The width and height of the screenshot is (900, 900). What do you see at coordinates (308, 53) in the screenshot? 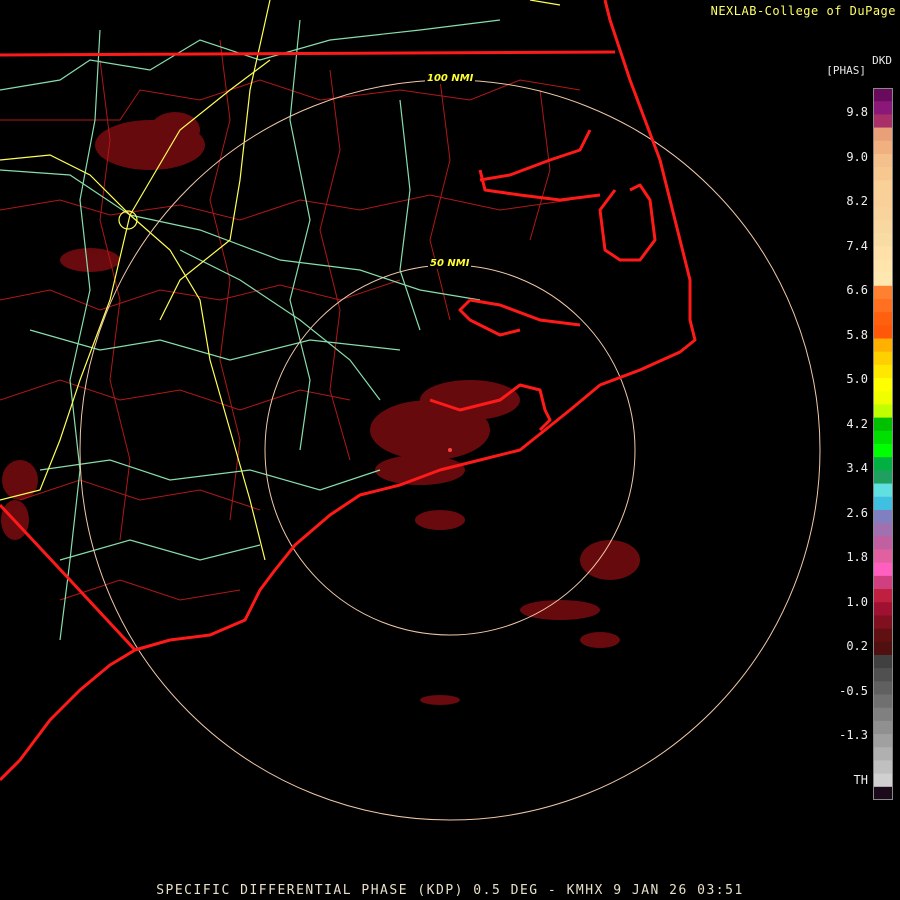
I see `nc-va-border` at bounding box center [308, 53].